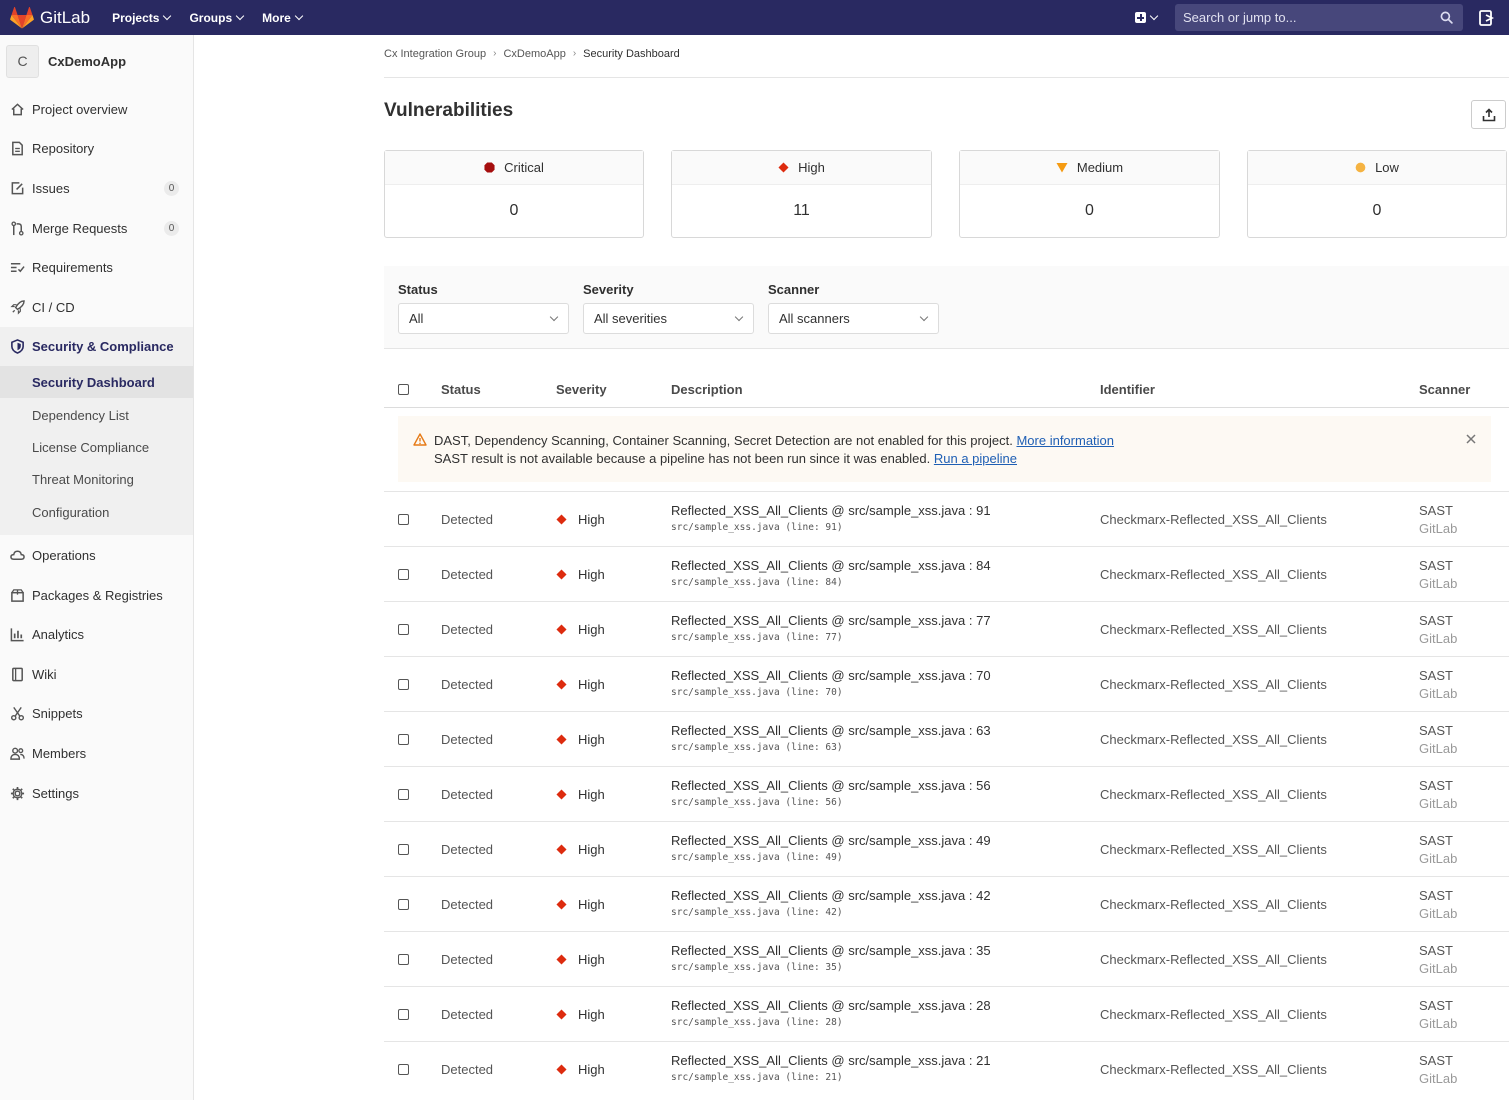 Image resolution: width=1509 pixels, height=1100 pixels. Describe the element at coordinates (1471, 439) in the screenshot. I see `close-icon` at that location.